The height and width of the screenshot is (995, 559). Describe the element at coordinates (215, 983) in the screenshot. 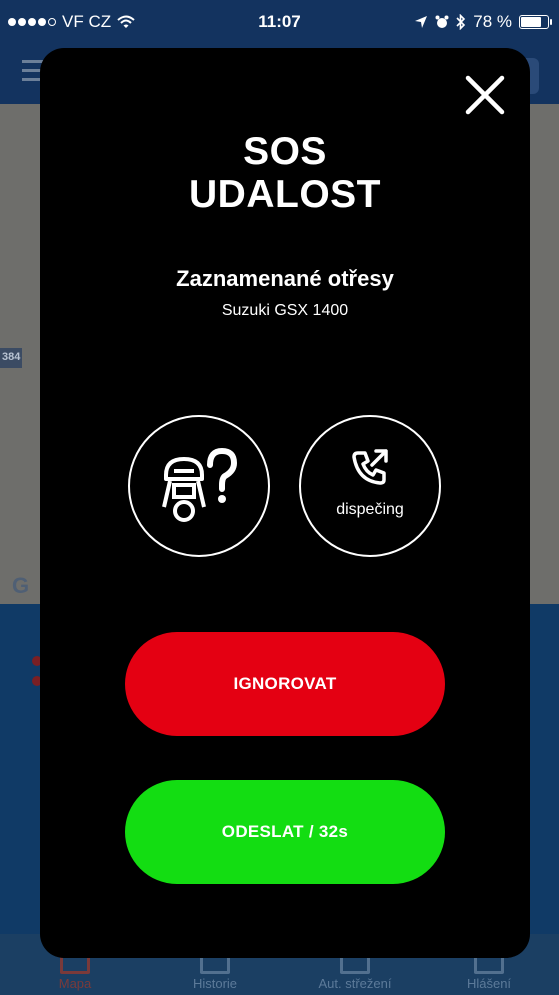

I see `tab-label: Historie` at that location.